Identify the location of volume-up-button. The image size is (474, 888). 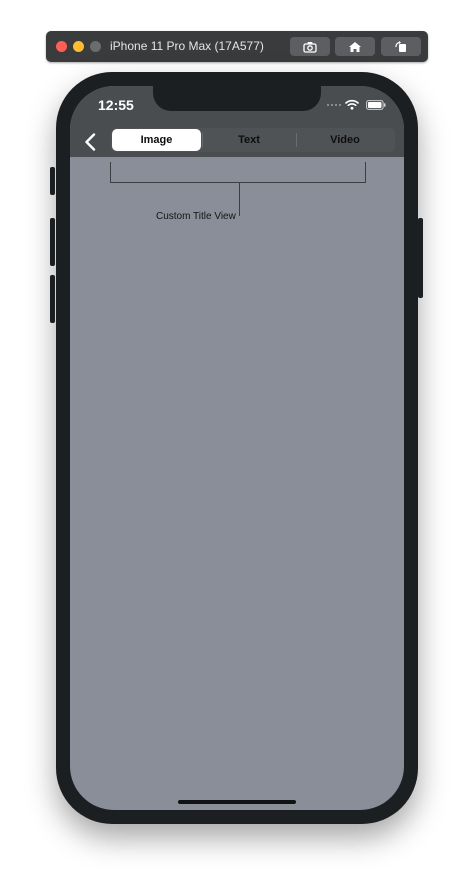
(52, 242).